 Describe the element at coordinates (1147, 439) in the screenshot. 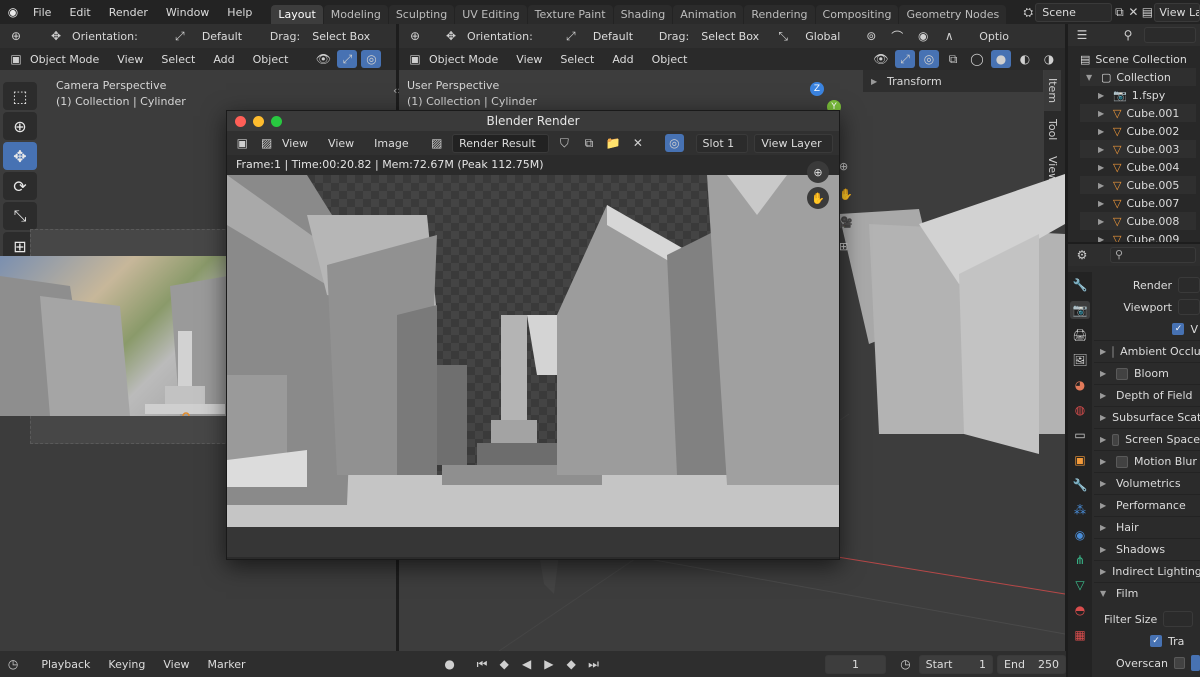

I see `property-panel-header: ▶ Screen Space` at that location.